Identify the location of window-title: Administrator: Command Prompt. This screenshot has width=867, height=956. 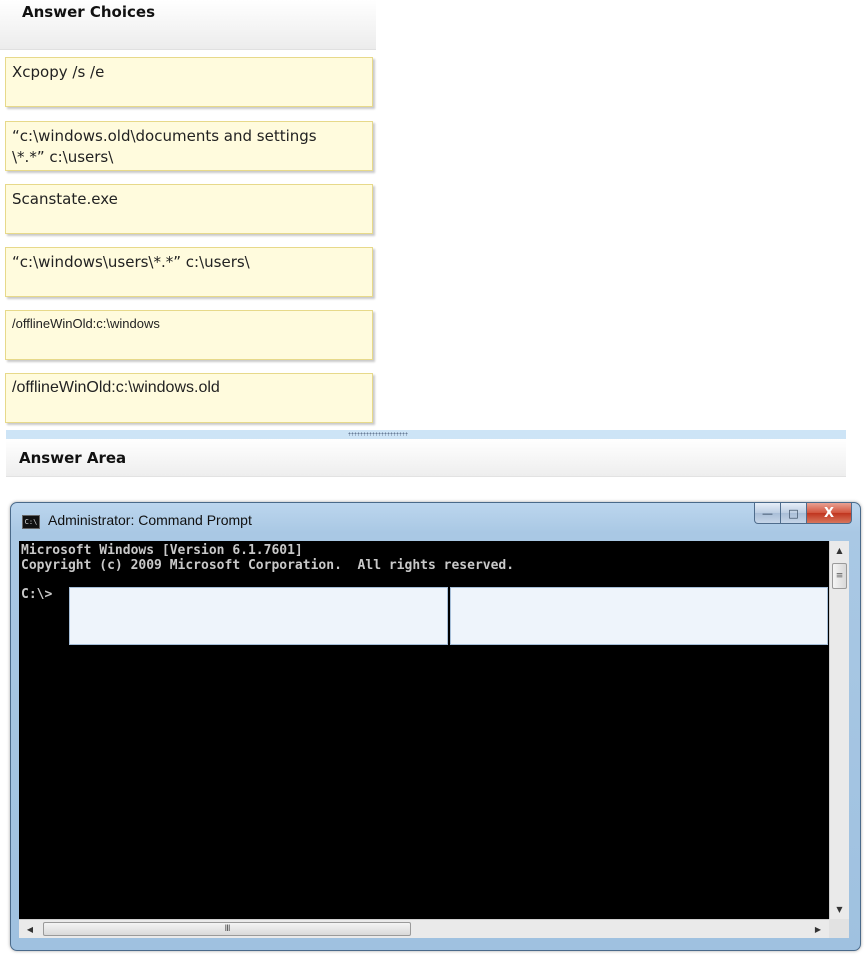
(150, 520).